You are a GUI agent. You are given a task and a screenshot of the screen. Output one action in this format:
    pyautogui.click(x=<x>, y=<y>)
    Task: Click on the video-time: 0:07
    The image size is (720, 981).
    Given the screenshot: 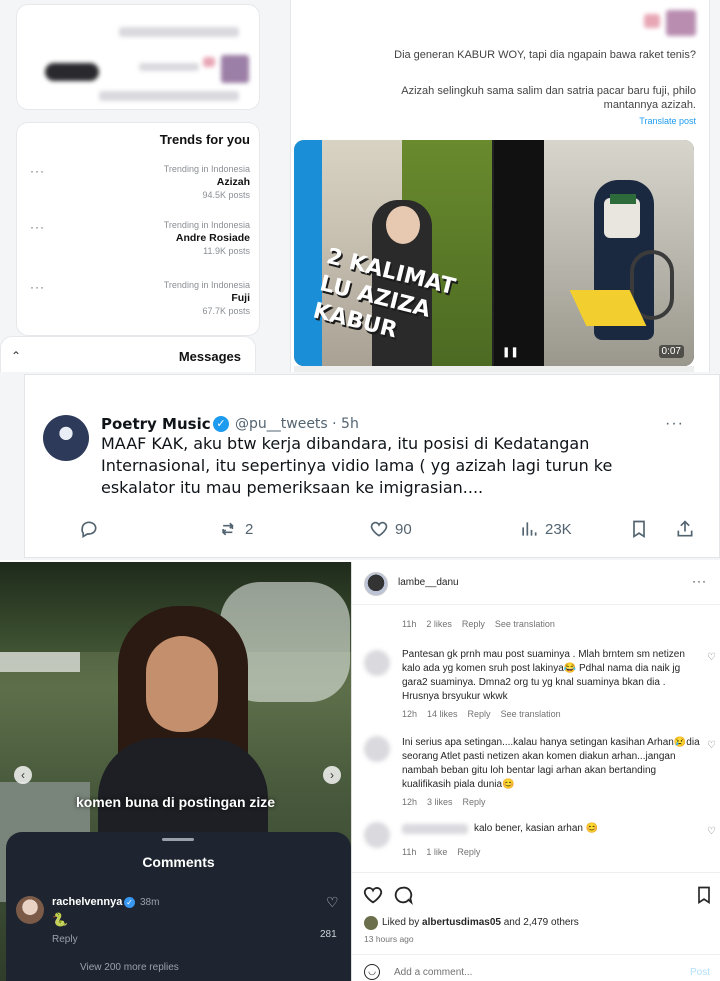 What is the action you would take?
    pyautogui.click(x=671, y=351)
    